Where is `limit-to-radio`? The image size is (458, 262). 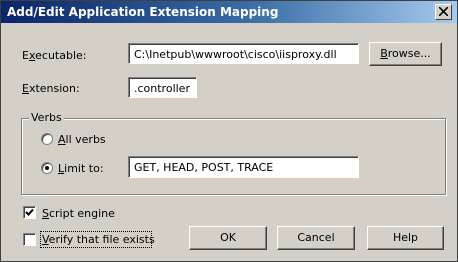 limit-to-radio is located at coordinates (47, 168).